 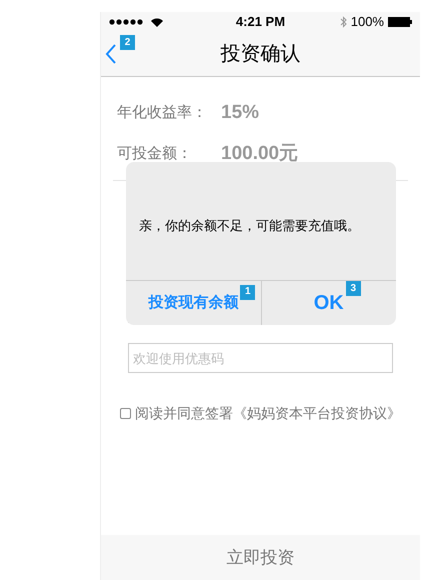 What do you see at coordinates (240, 113) in the screenshot?
I see `info-value: 15%` at bounding box center [240, 113].